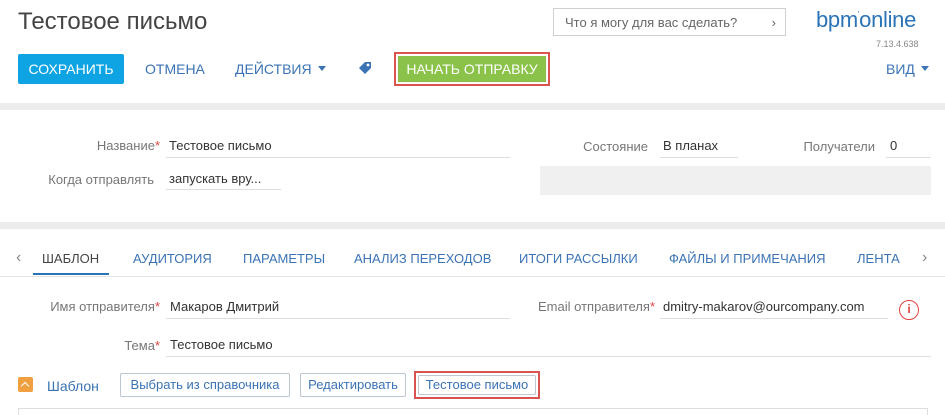 This screenshot has height=415, width=945. I want to click on tab-mailing-results: ИТОГИ РАССЫЛКИ, so click(578, 258).